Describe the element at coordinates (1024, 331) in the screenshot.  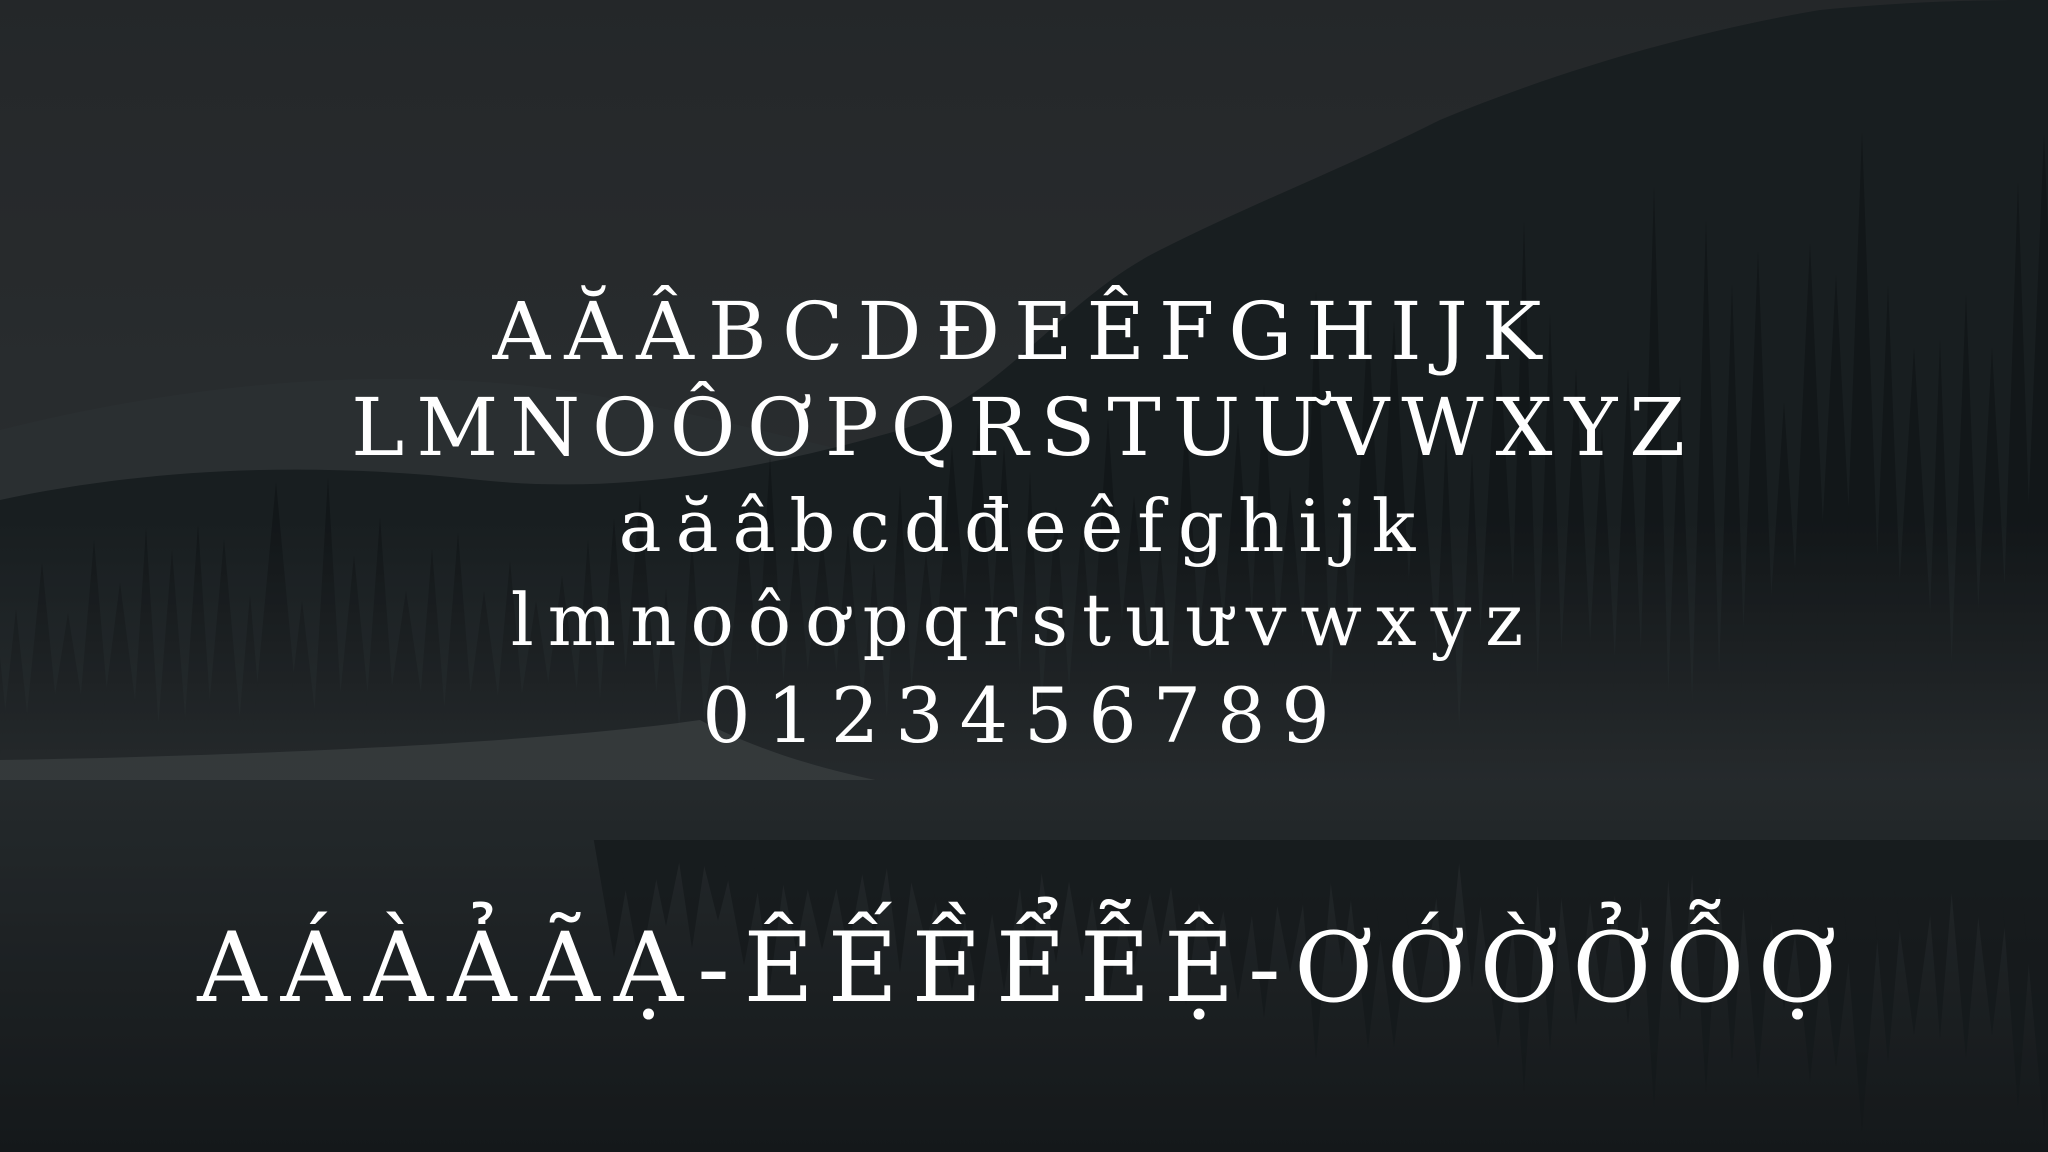
I see `uppercase-line-1: AĂÂBCDĐEÊFGHIJK` at that location.